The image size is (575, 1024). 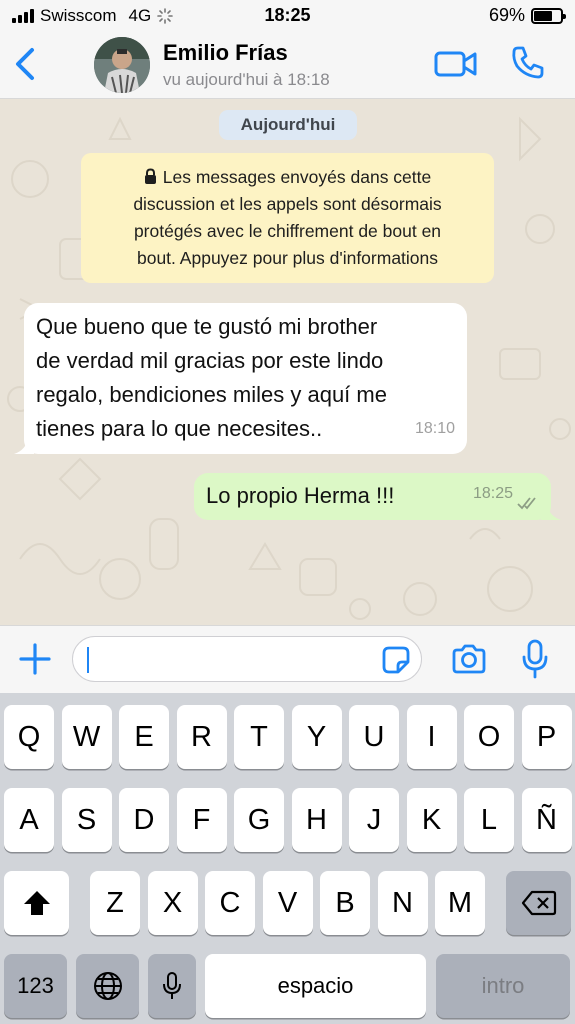 I want to click on battery-icon, so click(x=548, y=15).